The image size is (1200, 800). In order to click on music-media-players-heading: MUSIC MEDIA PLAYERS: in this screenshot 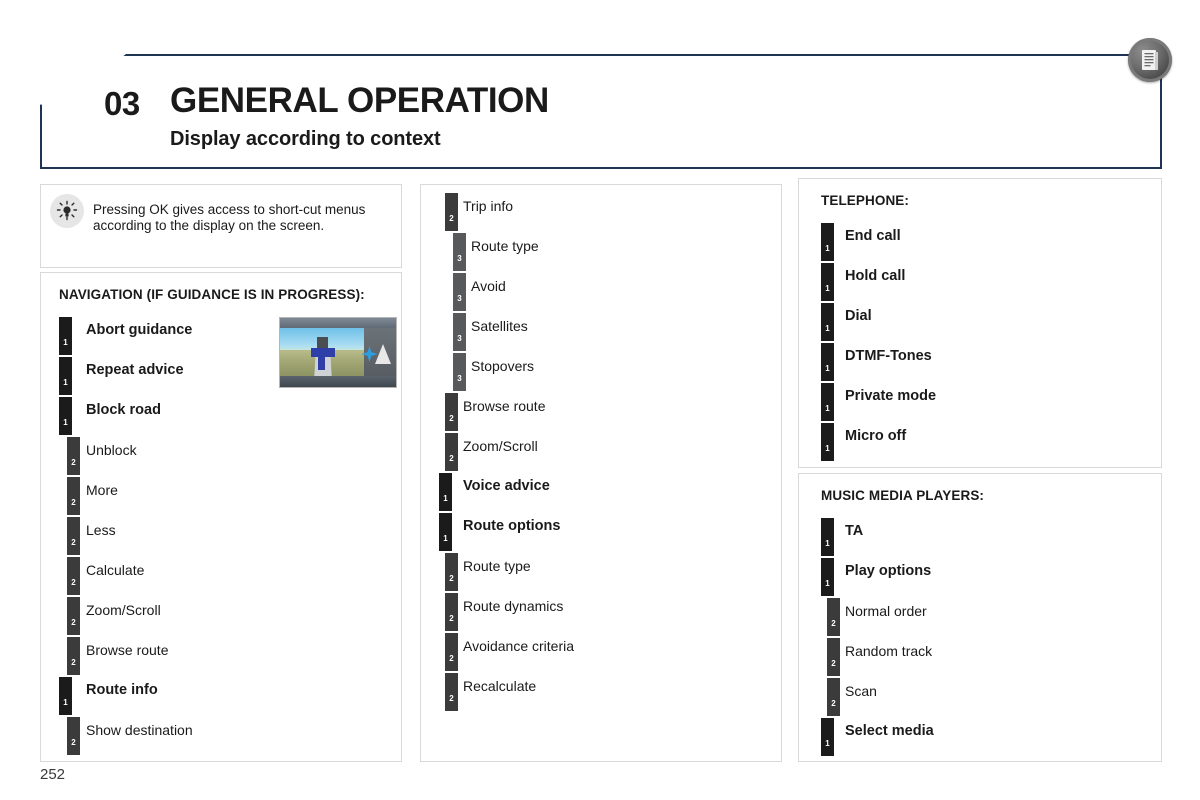, I will do `click(903, 495)`.